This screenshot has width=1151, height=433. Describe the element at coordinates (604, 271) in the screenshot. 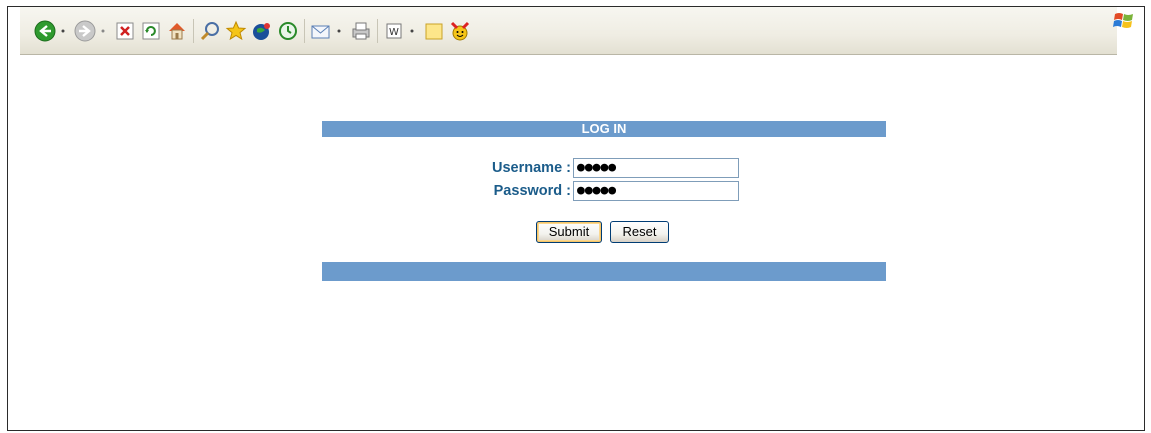

I see `login-footer` at that location.